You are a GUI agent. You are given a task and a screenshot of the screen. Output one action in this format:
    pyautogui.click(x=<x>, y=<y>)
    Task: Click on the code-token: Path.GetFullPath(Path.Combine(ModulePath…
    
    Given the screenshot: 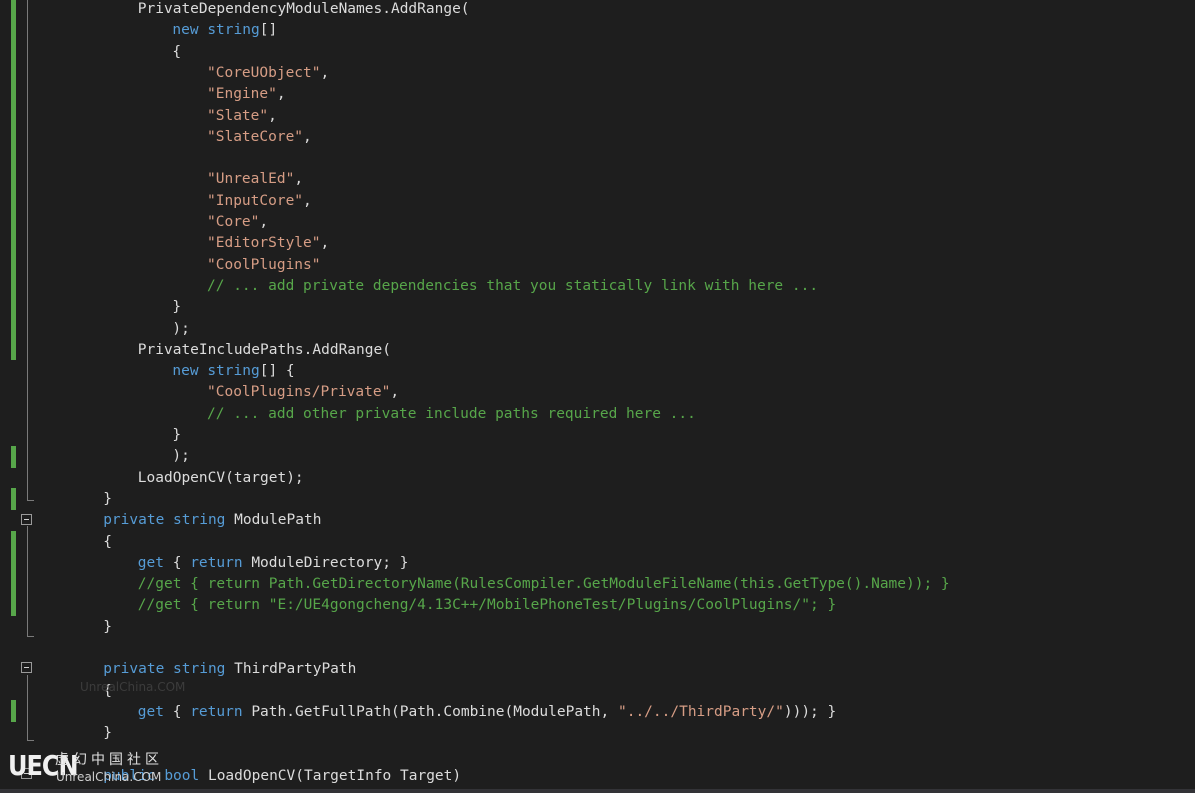 What is the action you would take?
    pyautogui.click(x=430, y=711)
    